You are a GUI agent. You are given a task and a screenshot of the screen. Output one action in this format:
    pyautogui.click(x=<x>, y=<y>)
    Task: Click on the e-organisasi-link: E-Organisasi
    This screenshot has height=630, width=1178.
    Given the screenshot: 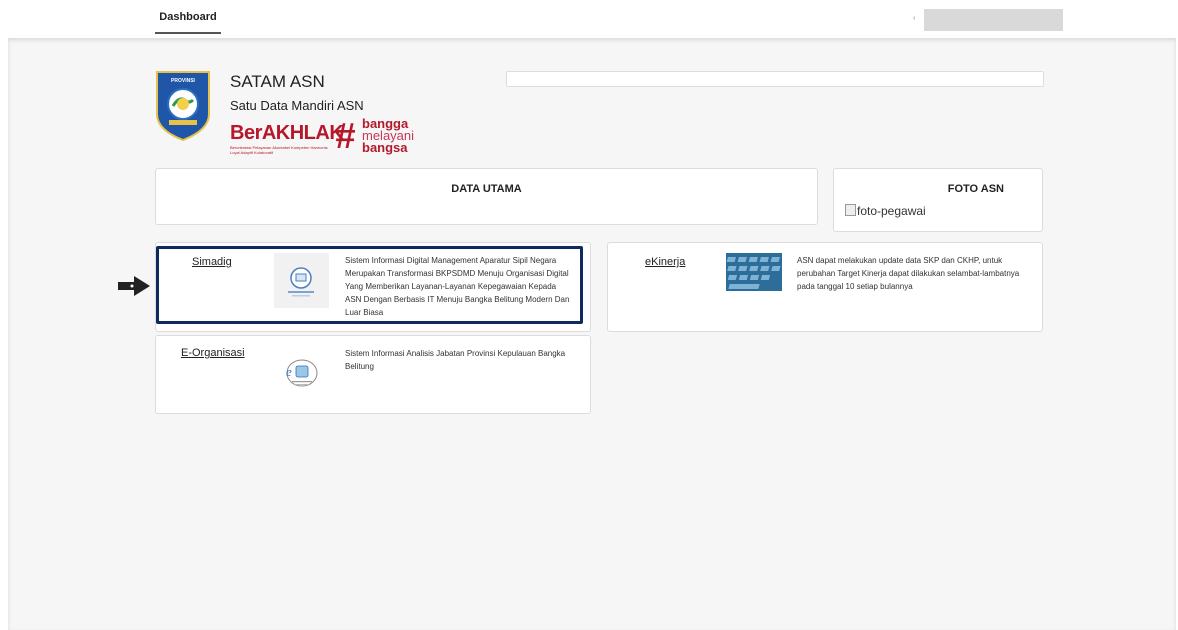 What is the action you would take?
    pyautogui.click(x=213, y=353)
    